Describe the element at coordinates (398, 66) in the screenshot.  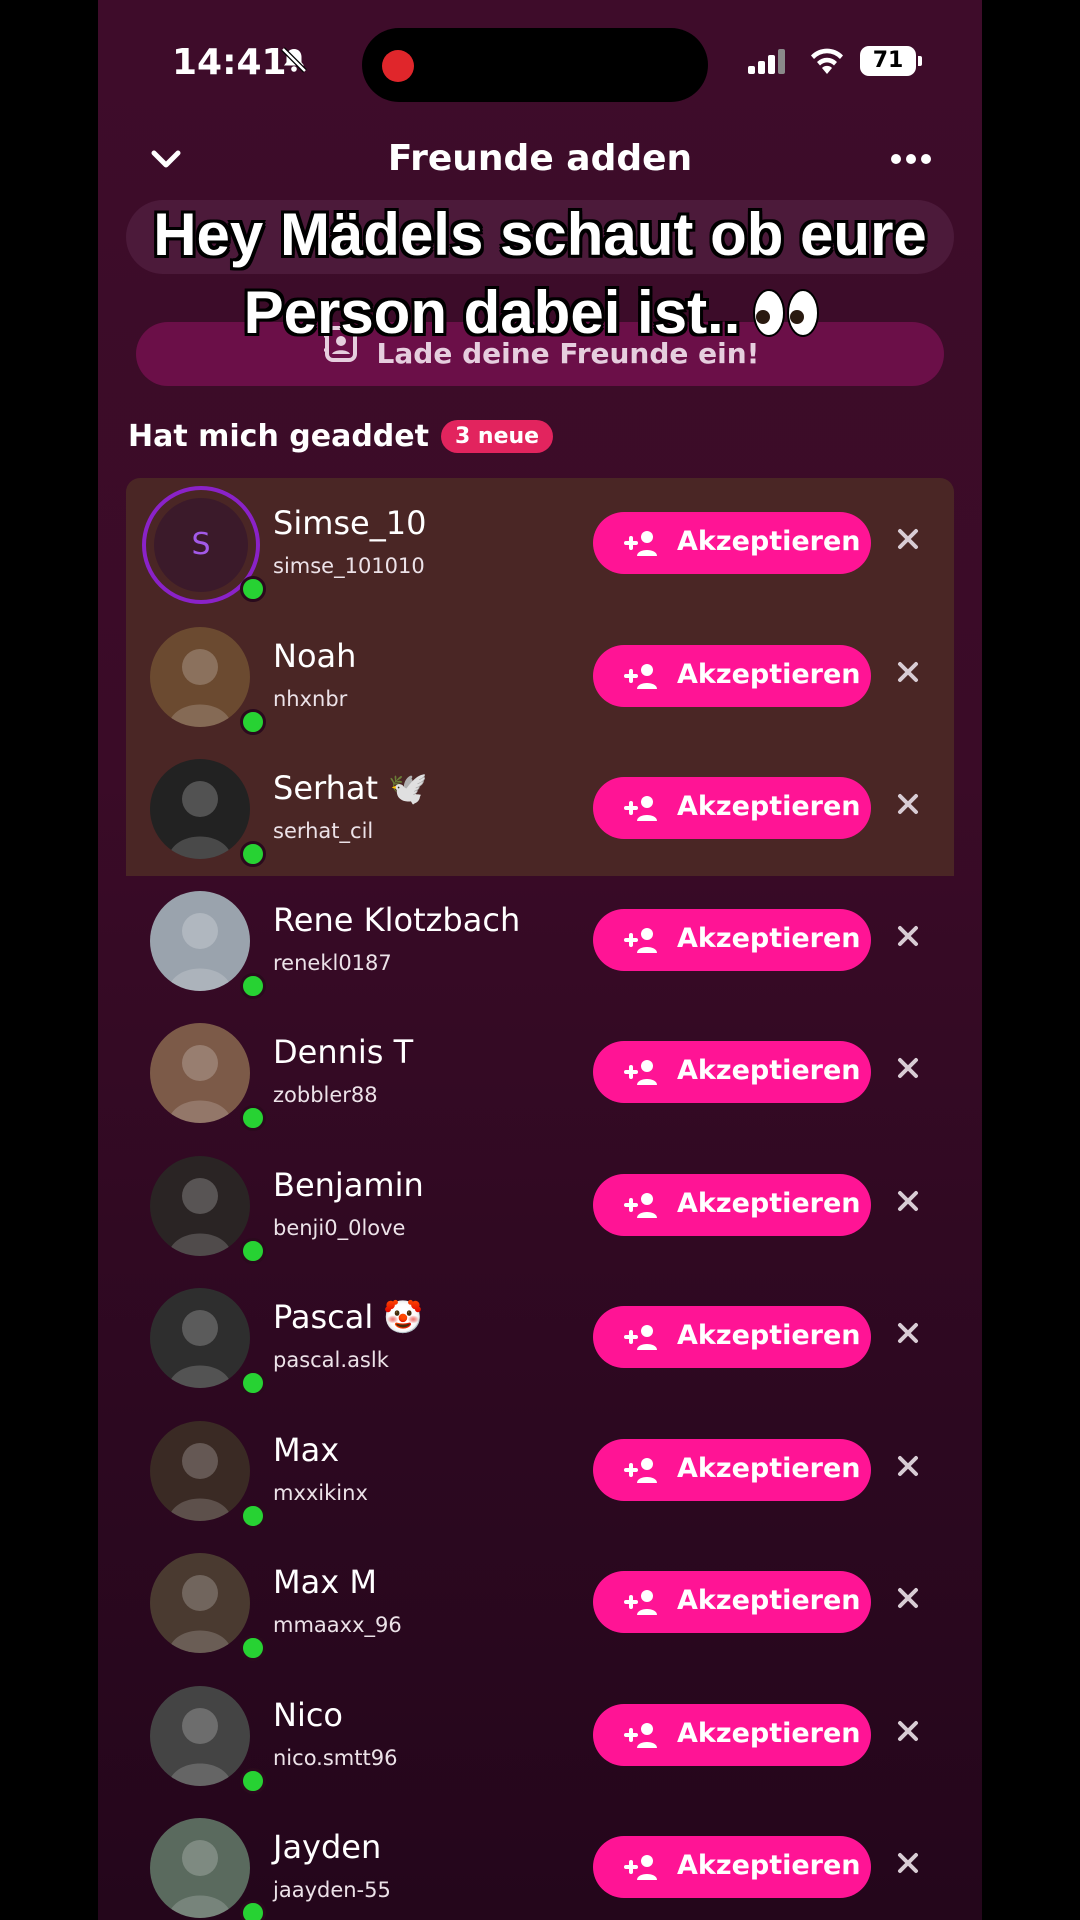
I see `recording-indicator-icon` at that location.